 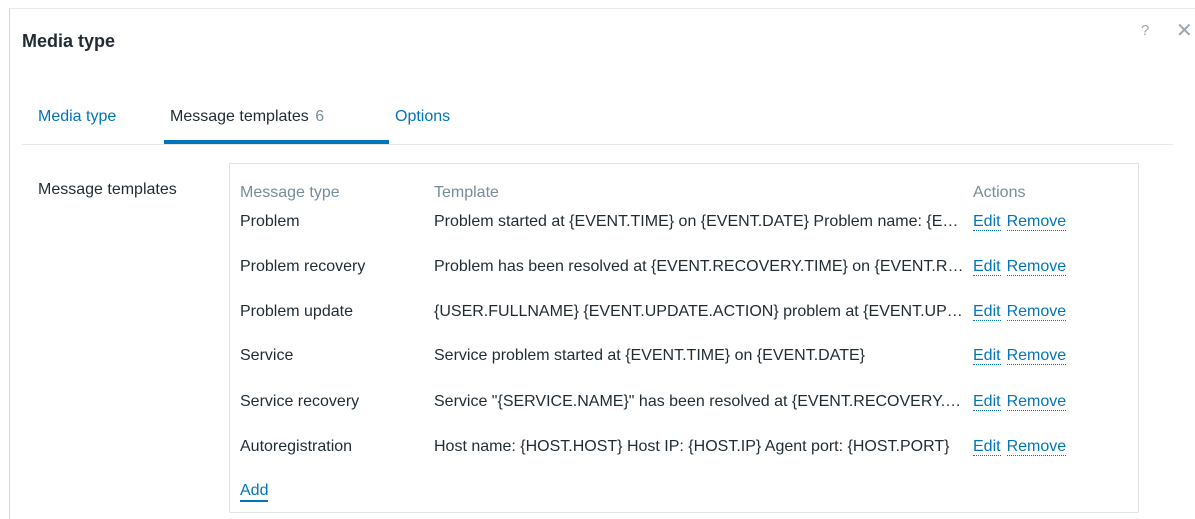 I want to click on header-actions: Actions, so click(x=999, y=192).